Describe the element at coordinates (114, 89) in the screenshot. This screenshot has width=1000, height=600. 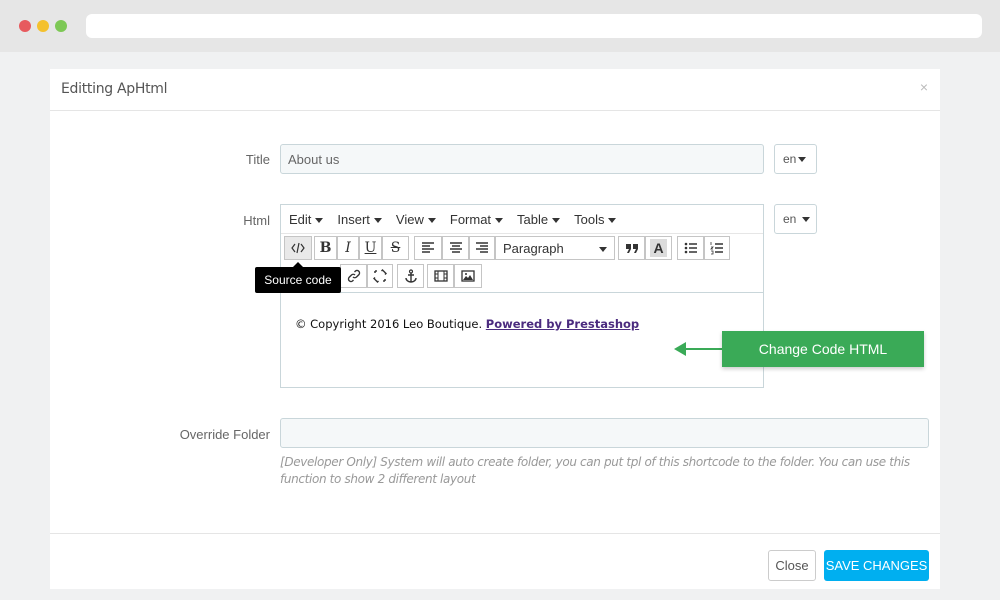
I see `modal-title: Editting ApHtml` at that location.